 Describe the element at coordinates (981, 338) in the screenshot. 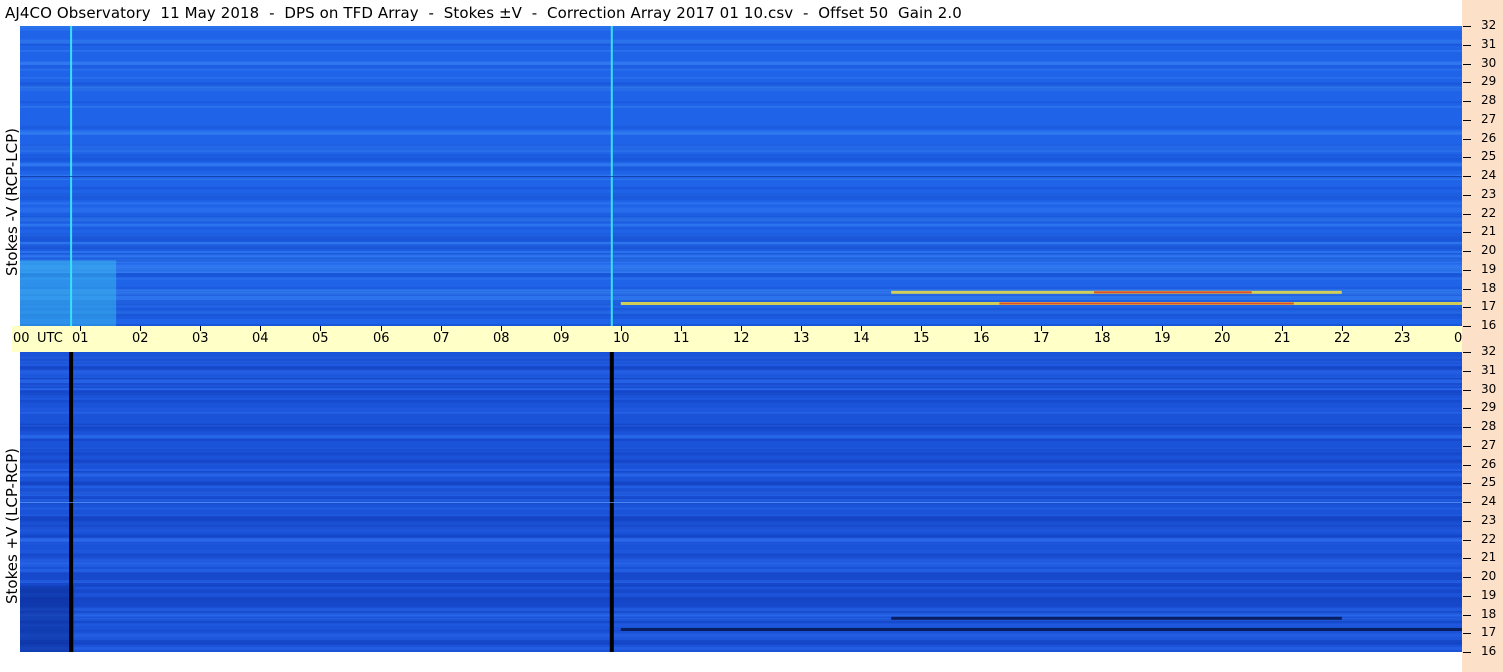

I see `utc-tick-label: 16` at that location.